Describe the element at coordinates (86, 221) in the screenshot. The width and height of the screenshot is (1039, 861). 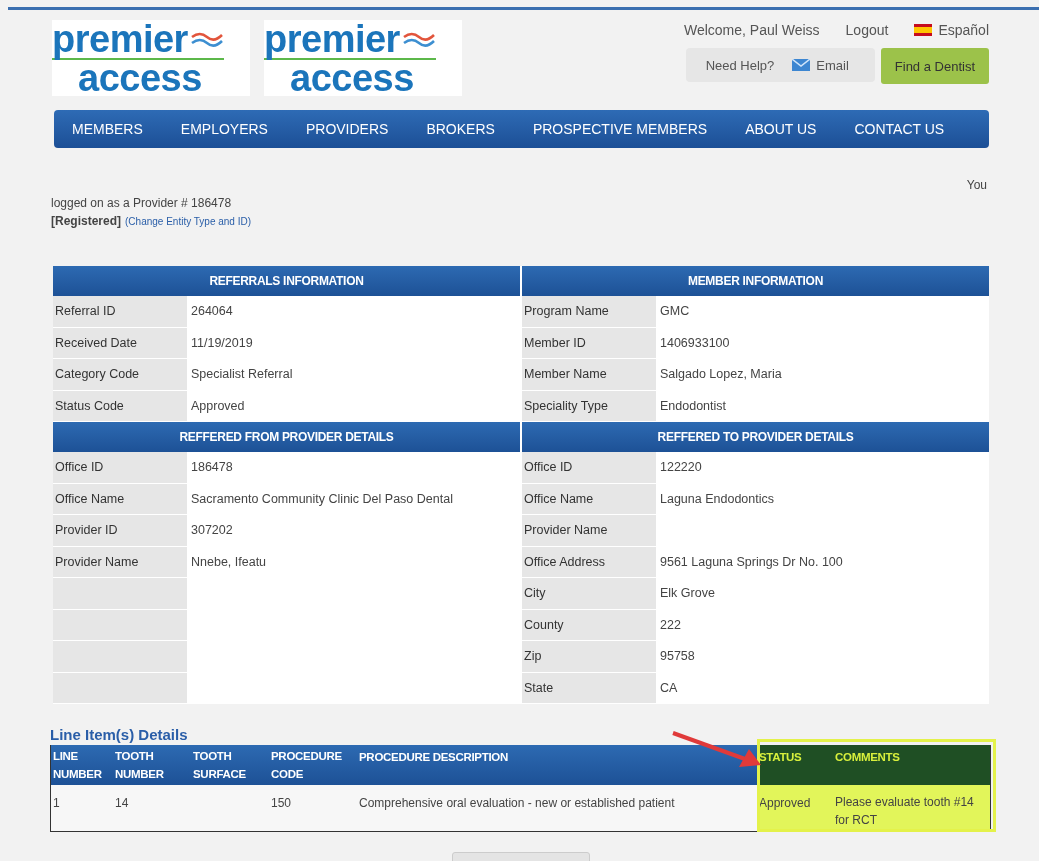
I see `registered-text: [Registered]` at that location.